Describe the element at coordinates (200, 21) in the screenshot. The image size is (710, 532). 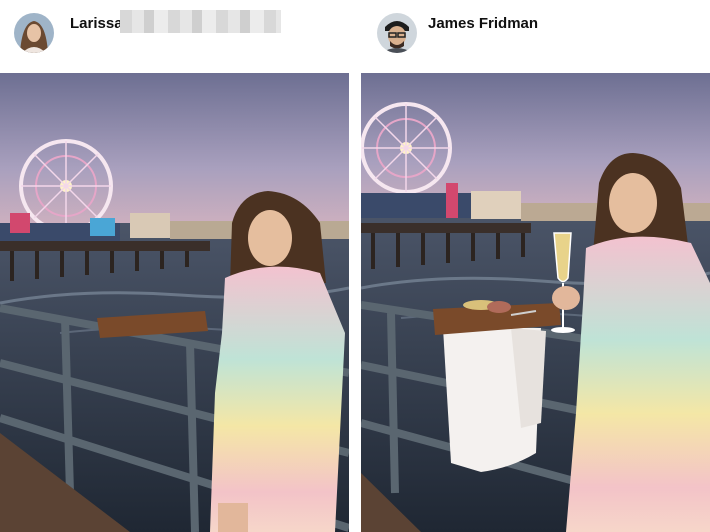
I see `redacted-name-blur` at that location.